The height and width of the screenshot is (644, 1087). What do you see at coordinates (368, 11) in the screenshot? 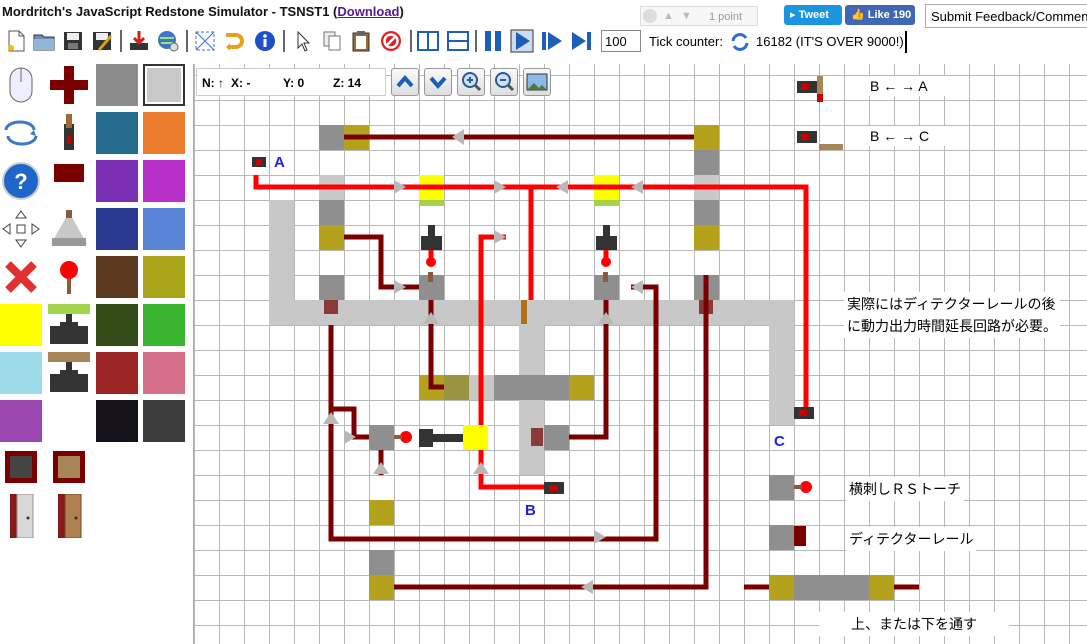
I see `download-link: Download` at bounding box center [368, 11].